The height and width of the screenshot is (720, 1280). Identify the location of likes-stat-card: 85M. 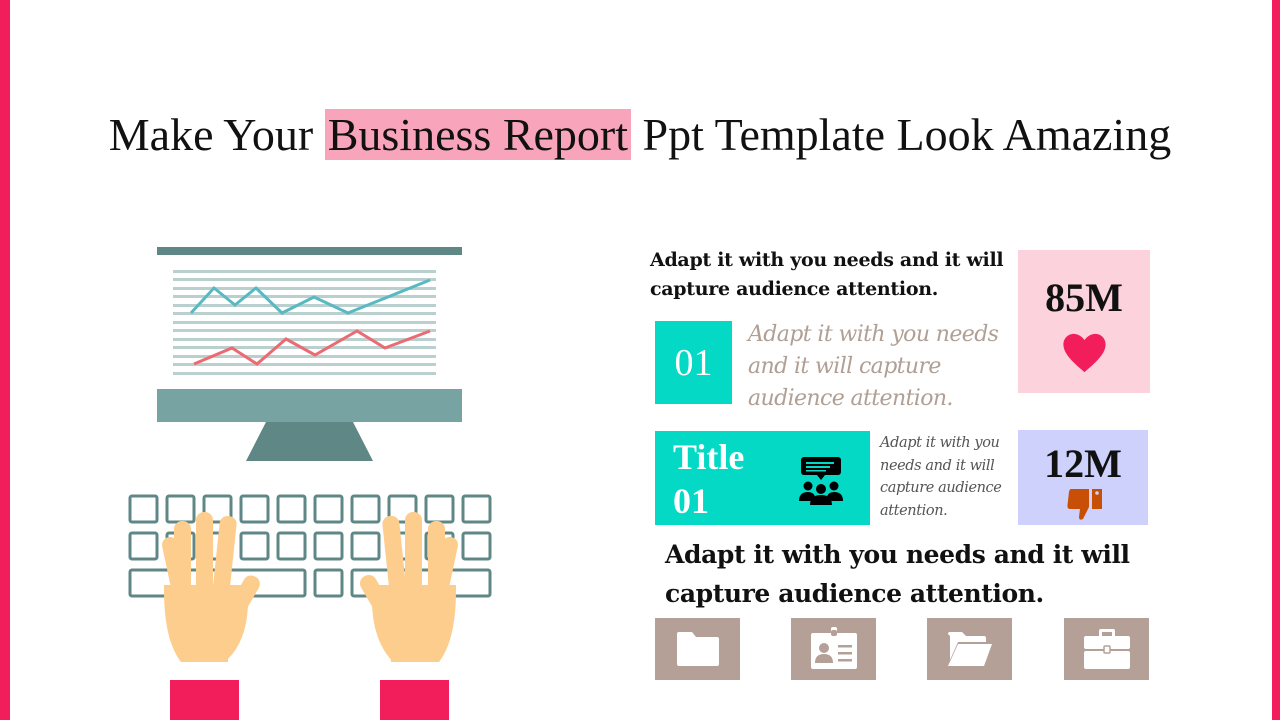
(1084, 321).